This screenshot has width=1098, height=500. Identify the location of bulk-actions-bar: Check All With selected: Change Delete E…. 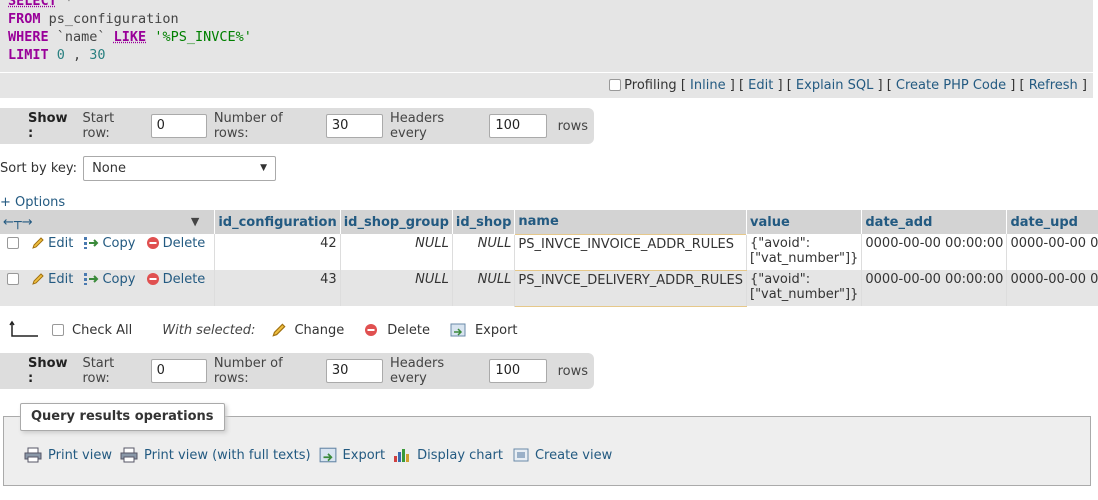
(259, 330).